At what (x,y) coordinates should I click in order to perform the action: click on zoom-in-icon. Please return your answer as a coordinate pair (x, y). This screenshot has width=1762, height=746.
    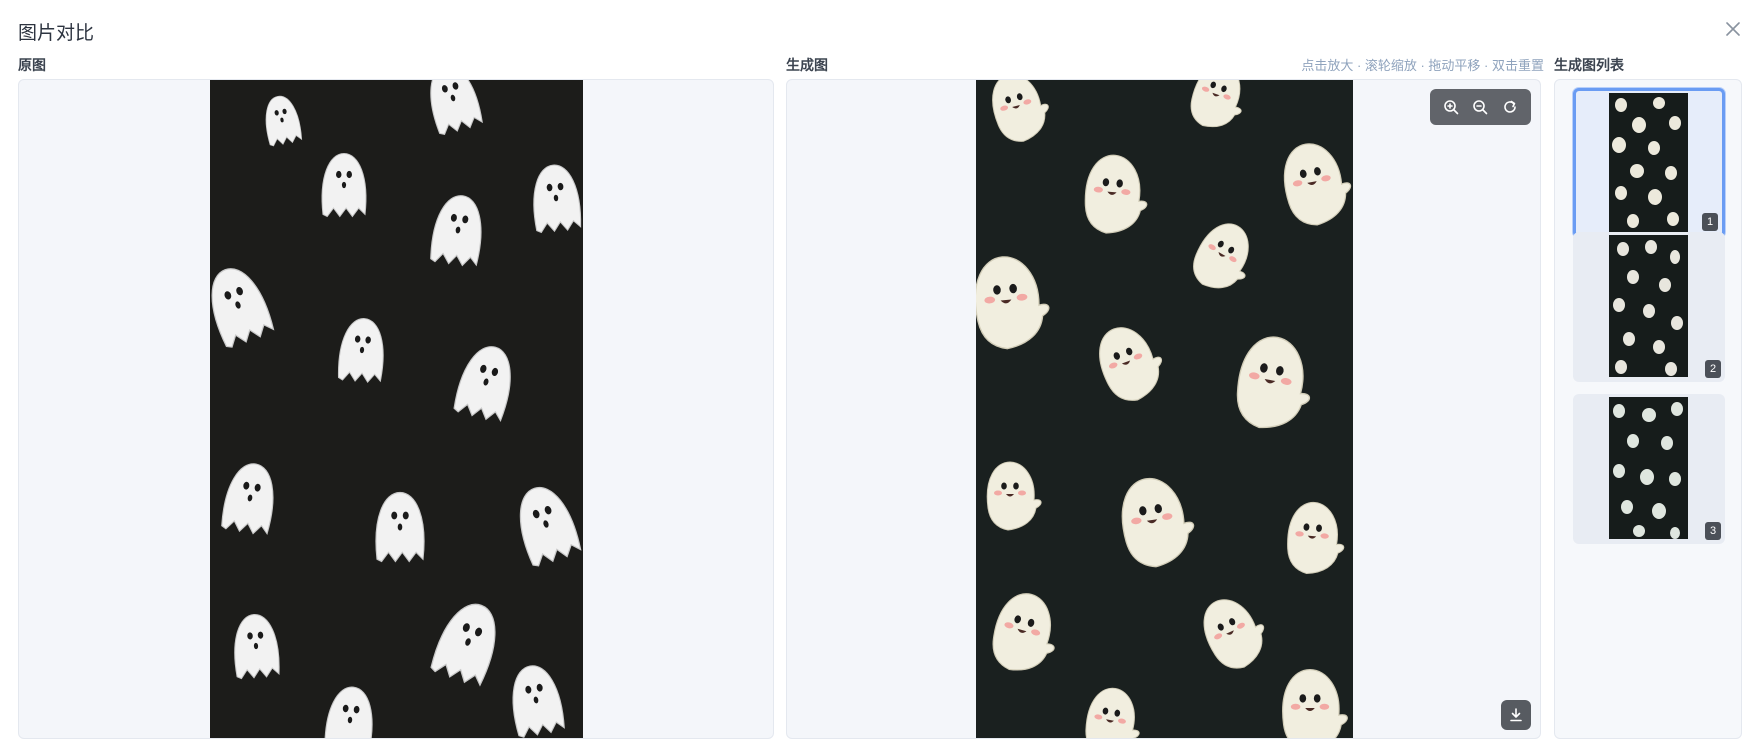
    Looking at the image, I should click on (1451, 107).